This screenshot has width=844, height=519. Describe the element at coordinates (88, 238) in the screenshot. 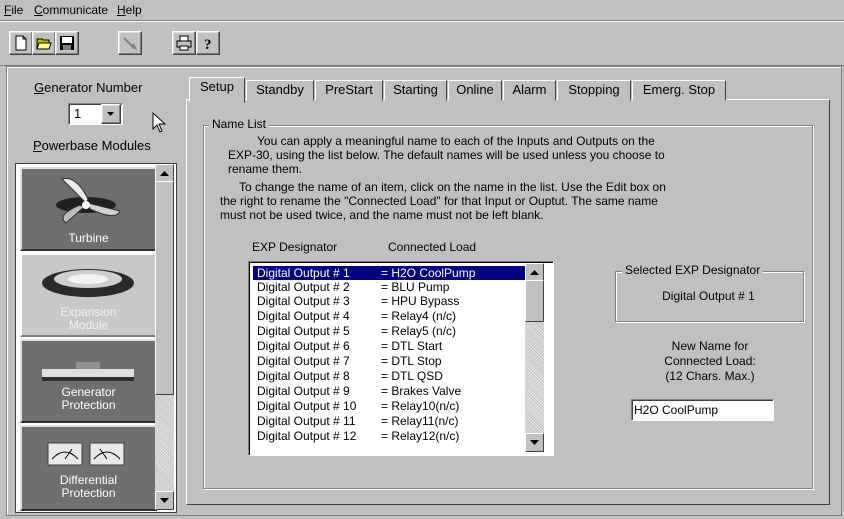

I see `module-turbine-label: Turbine` at that location.